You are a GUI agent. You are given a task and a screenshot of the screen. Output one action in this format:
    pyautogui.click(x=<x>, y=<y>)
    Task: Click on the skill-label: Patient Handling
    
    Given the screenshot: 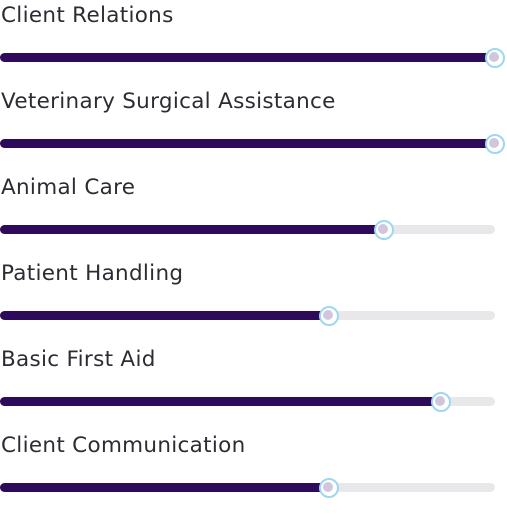 What is the action you would take?
    pyautogui.click(x=92, y=273)
    